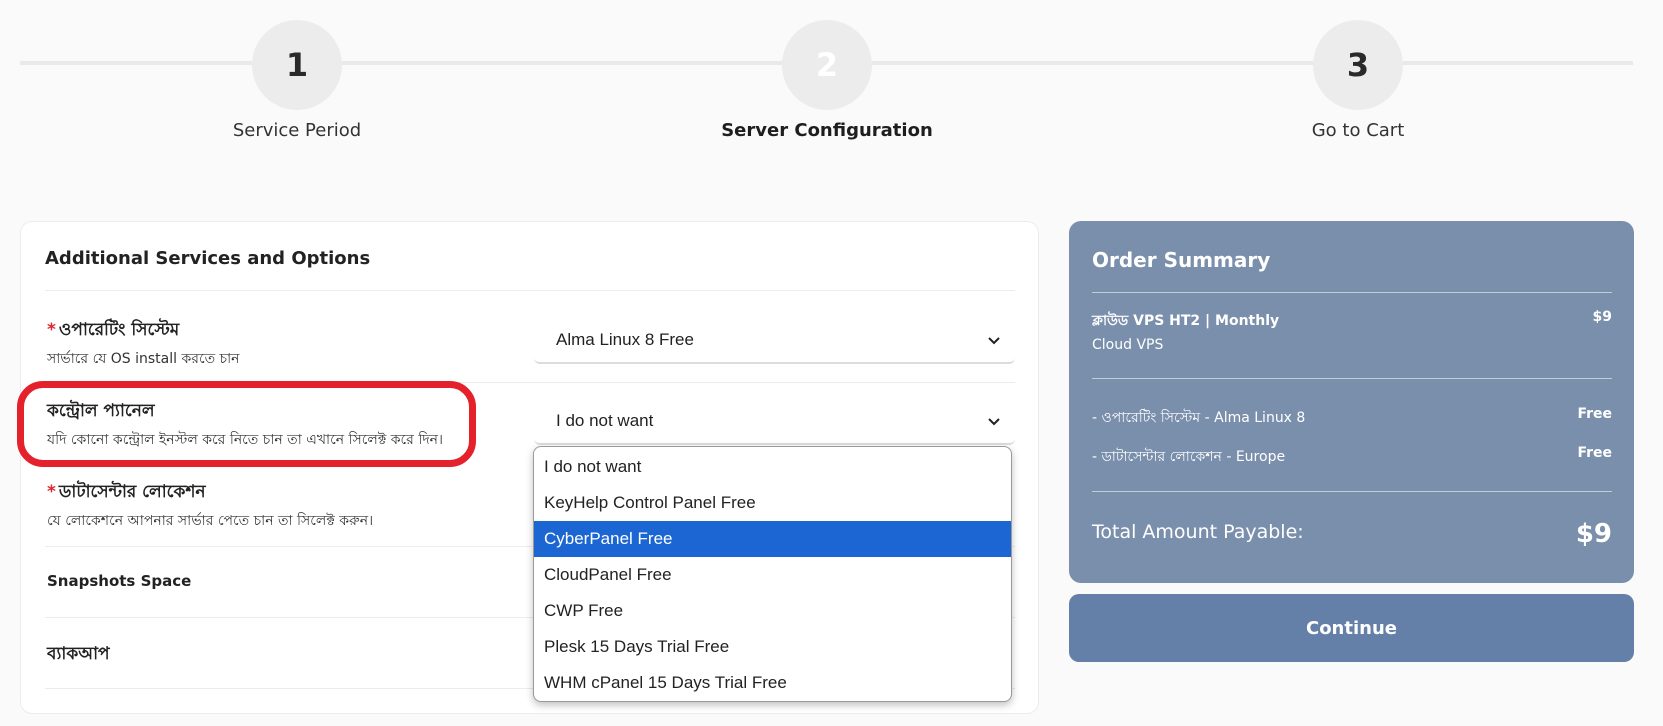 The height and width of the screenshot is (726, 1663). Describe the element at coordinates (625, 339) in the screenshot. I see `os-select-value: Alma Linux 8 Free` at that location.